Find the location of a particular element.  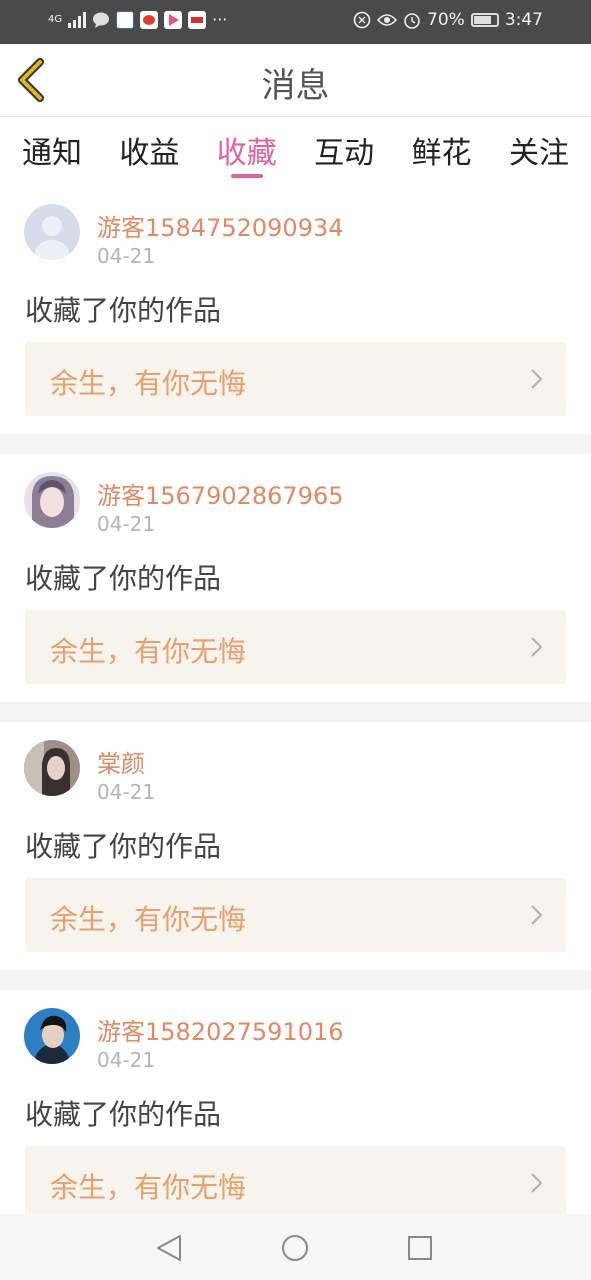

username: 棠颜 is located at coordinates (121, 761).